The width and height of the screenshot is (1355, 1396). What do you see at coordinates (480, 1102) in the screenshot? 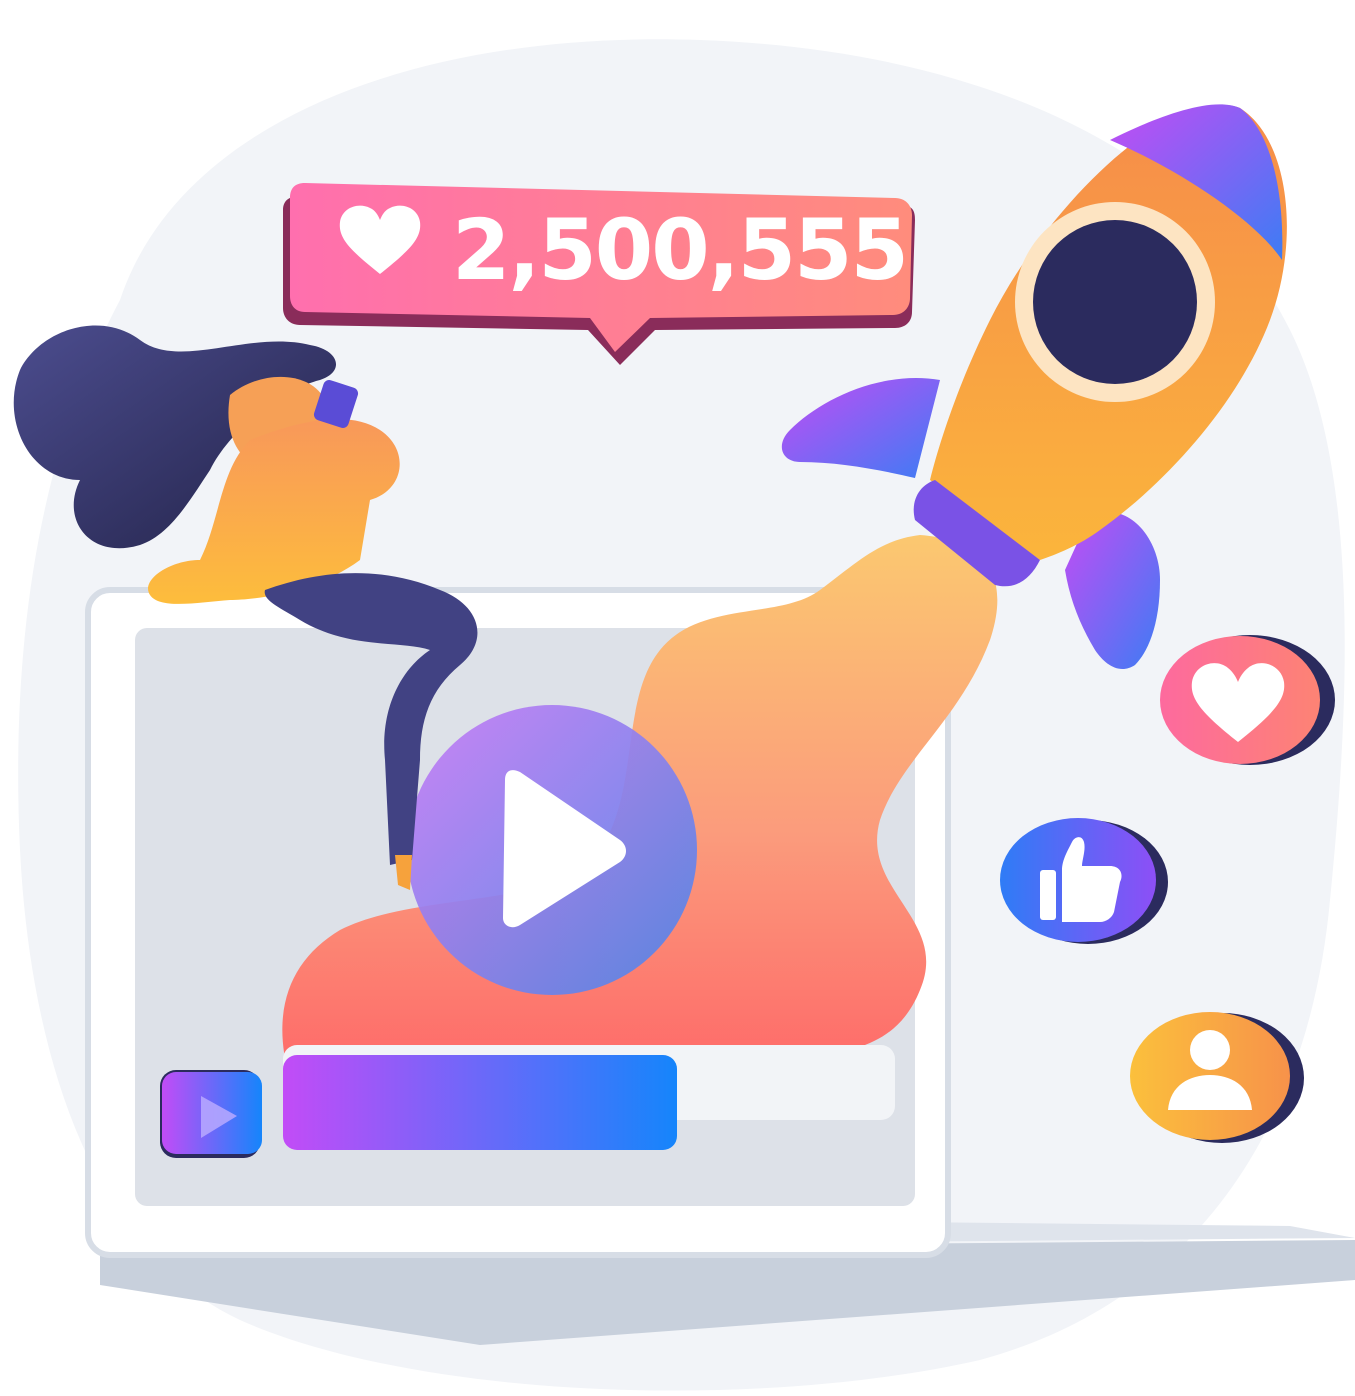
I see `progress-fill` at bounding box center [480, 1102].